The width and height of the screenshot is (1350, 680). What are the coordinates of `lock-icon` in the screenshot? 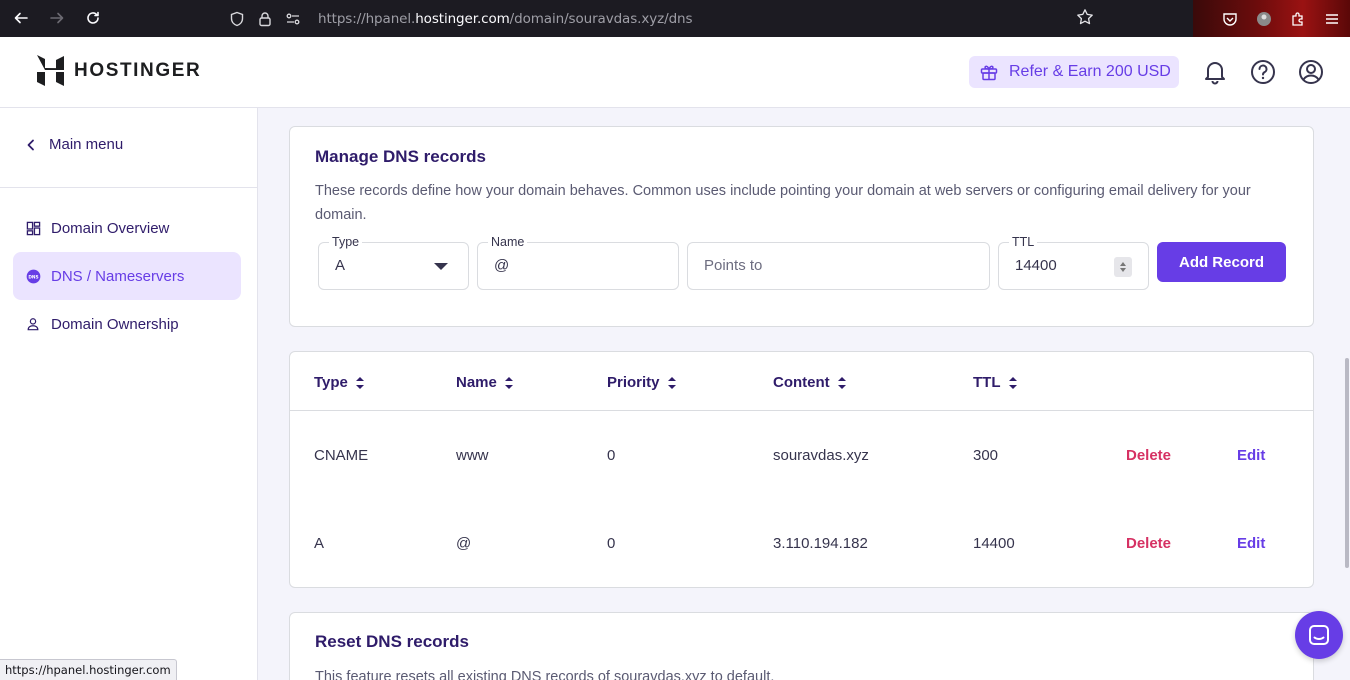 It's located at (265, 19).